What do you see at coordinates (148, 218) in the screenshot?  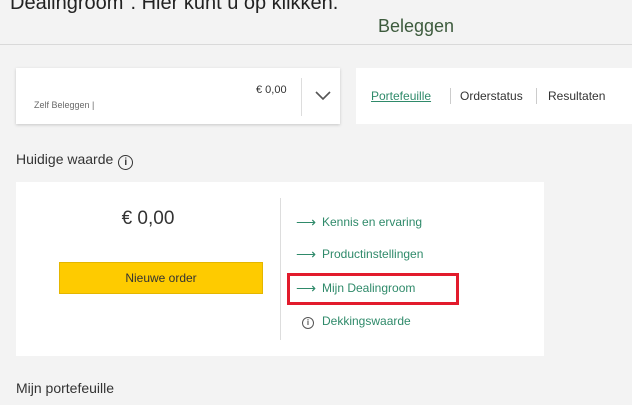 I see `current-value-amount: € 0,00` at bounding box center [148, 218].